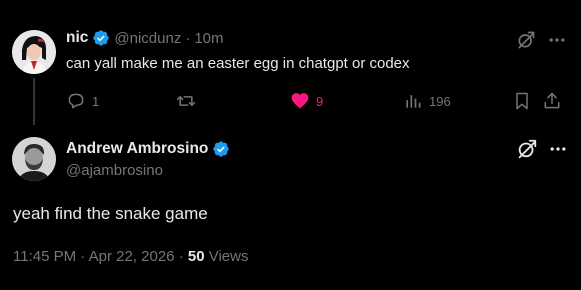  Describe the element at coordinates (440, 101) in the screenshot. I see `views-count: 196` at that location.